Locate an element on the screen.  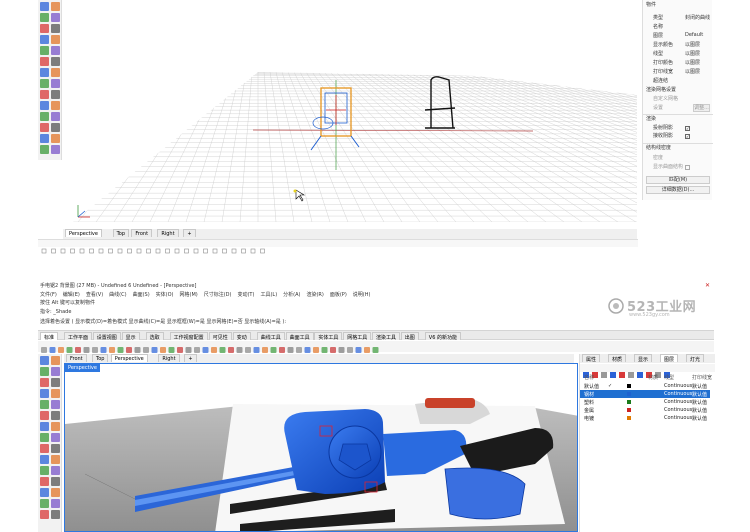
menu-item: 曲面(S) is located at coordinates (141, 295).